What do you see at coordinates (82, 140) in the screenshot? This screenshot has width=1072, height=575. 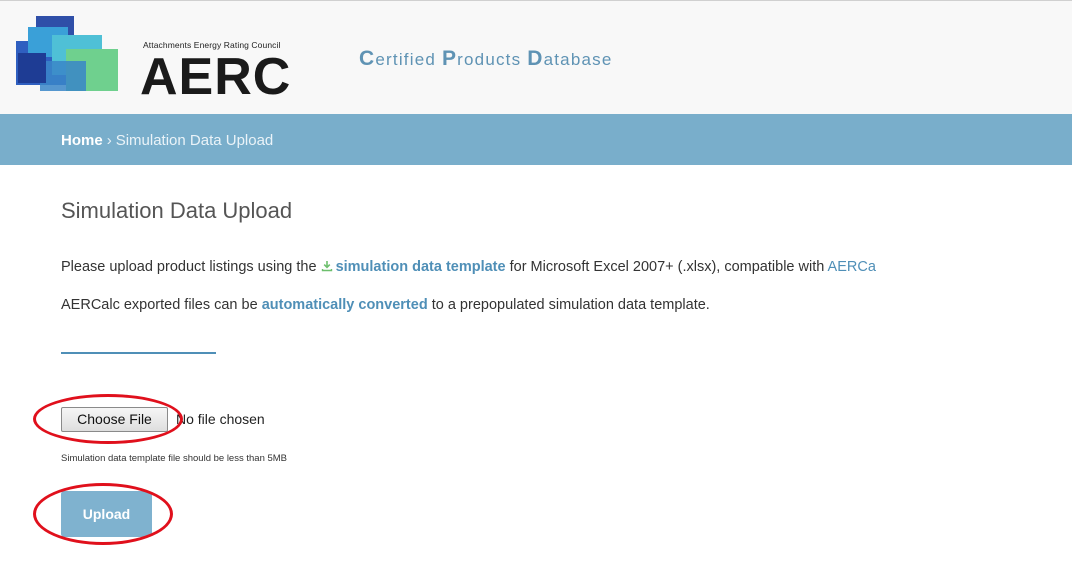 I see `breadcrumb-home-link: Home` at bounding box center [82, 140].